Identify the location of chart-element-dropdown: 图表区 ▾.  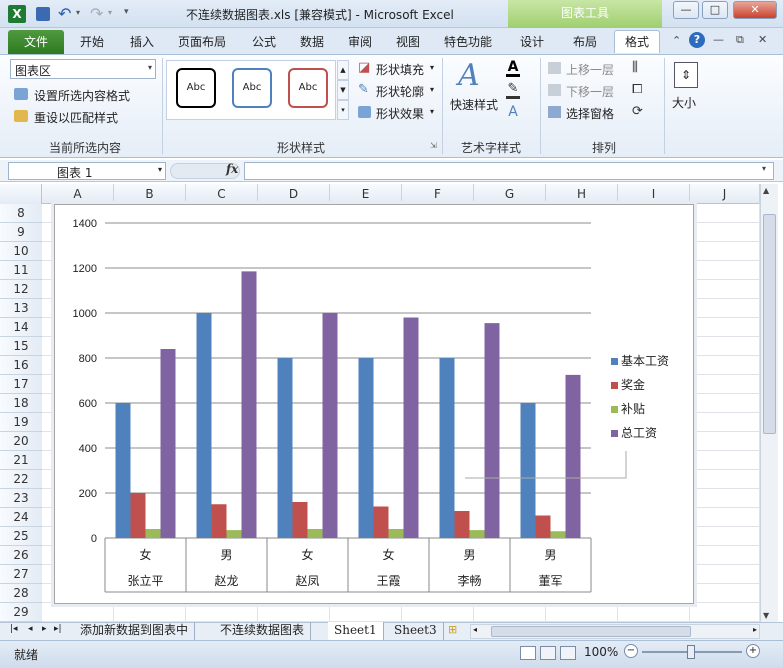
(83, 69).